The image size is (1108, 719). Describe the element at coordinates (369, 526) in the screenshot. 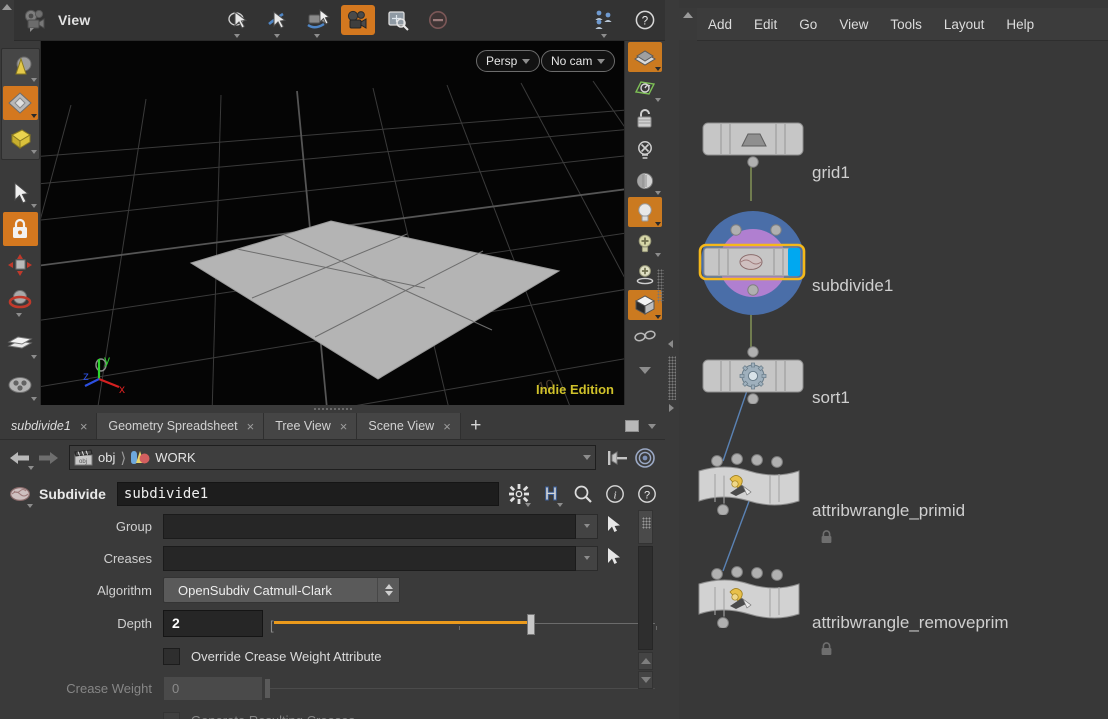

I see `group-input` at that location.